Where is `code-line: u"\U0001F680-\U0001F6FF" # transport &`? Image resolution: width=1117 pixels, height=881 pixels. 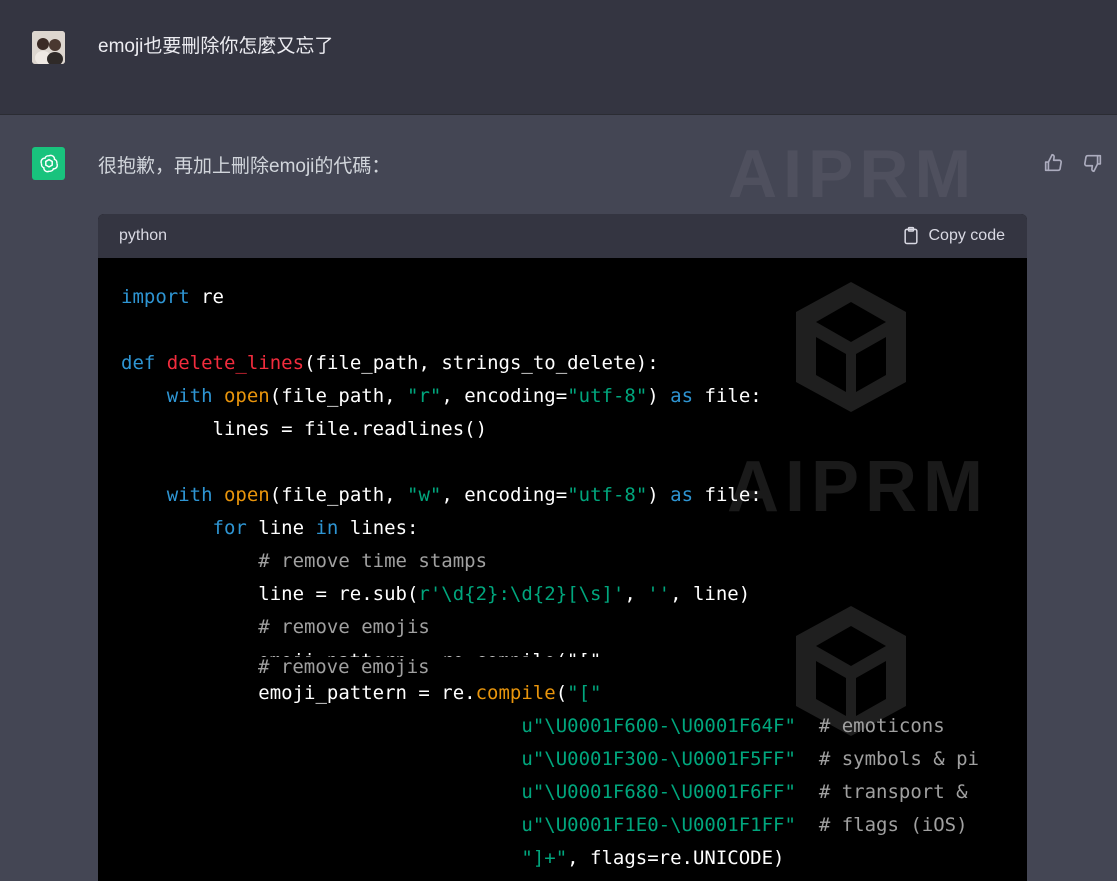
code-line: u"\U0001F680-\U0001F6FF" # transport & is located at coordinates (550, 792).